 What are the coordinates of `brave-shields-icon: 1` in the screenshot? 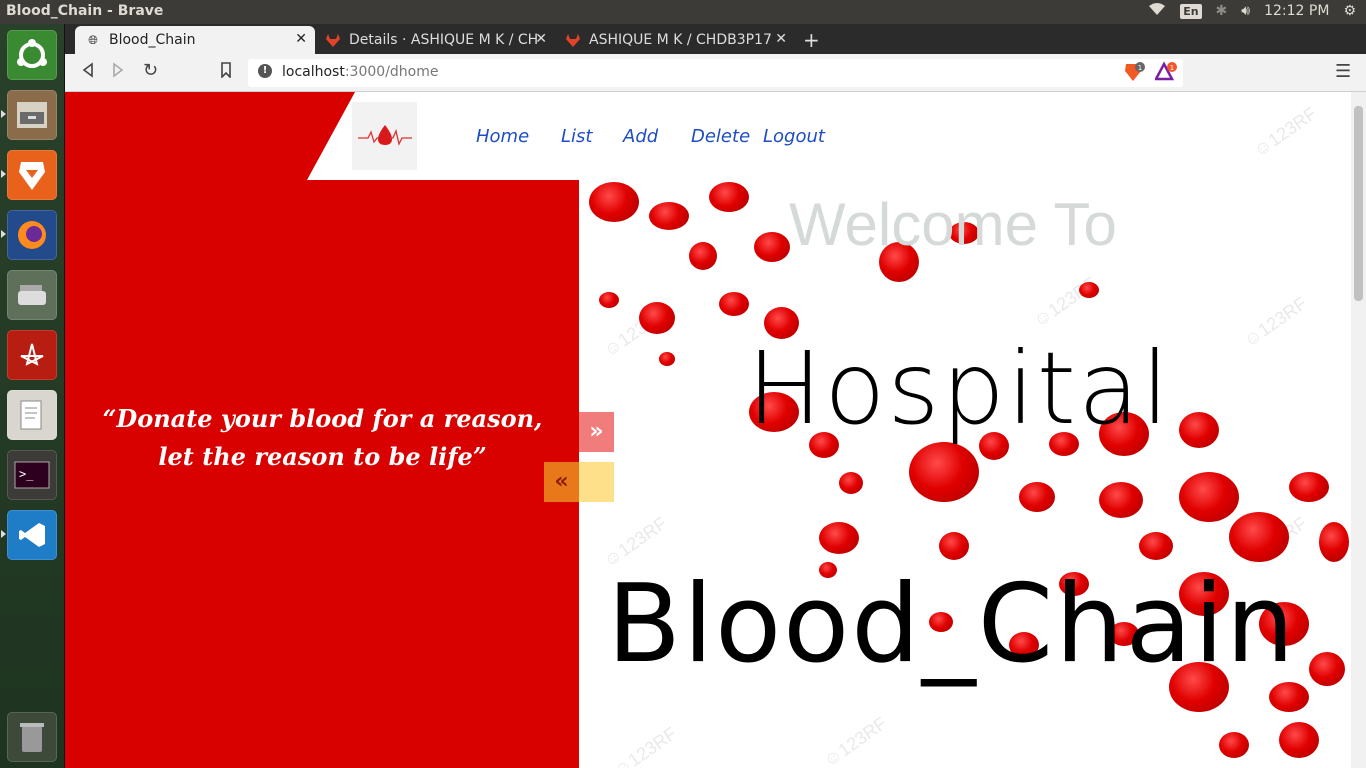 It's located at (1134, 74).